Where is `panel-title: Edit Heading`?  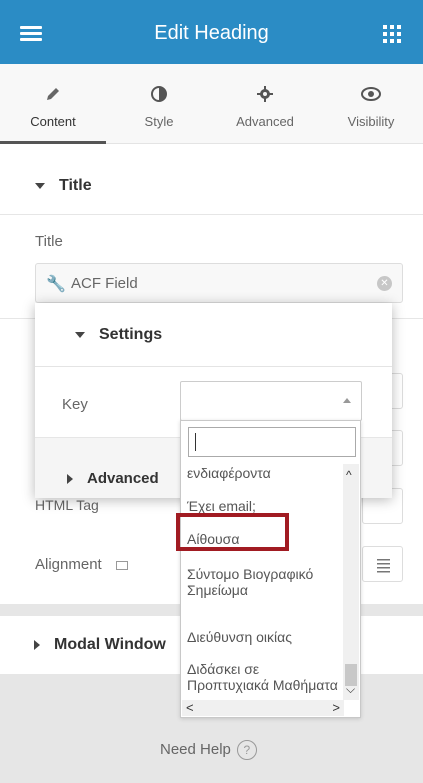 panel-title: Edit Heading is located at coordinates (211, 33).